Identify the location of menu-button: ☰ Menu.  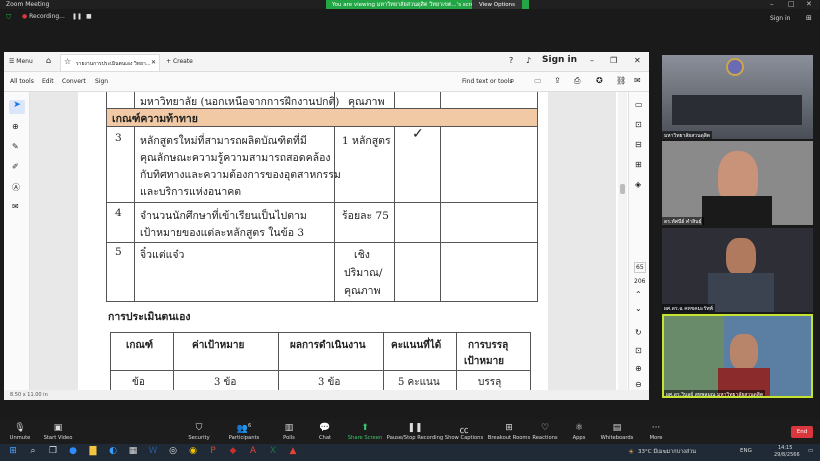
(21, 61).